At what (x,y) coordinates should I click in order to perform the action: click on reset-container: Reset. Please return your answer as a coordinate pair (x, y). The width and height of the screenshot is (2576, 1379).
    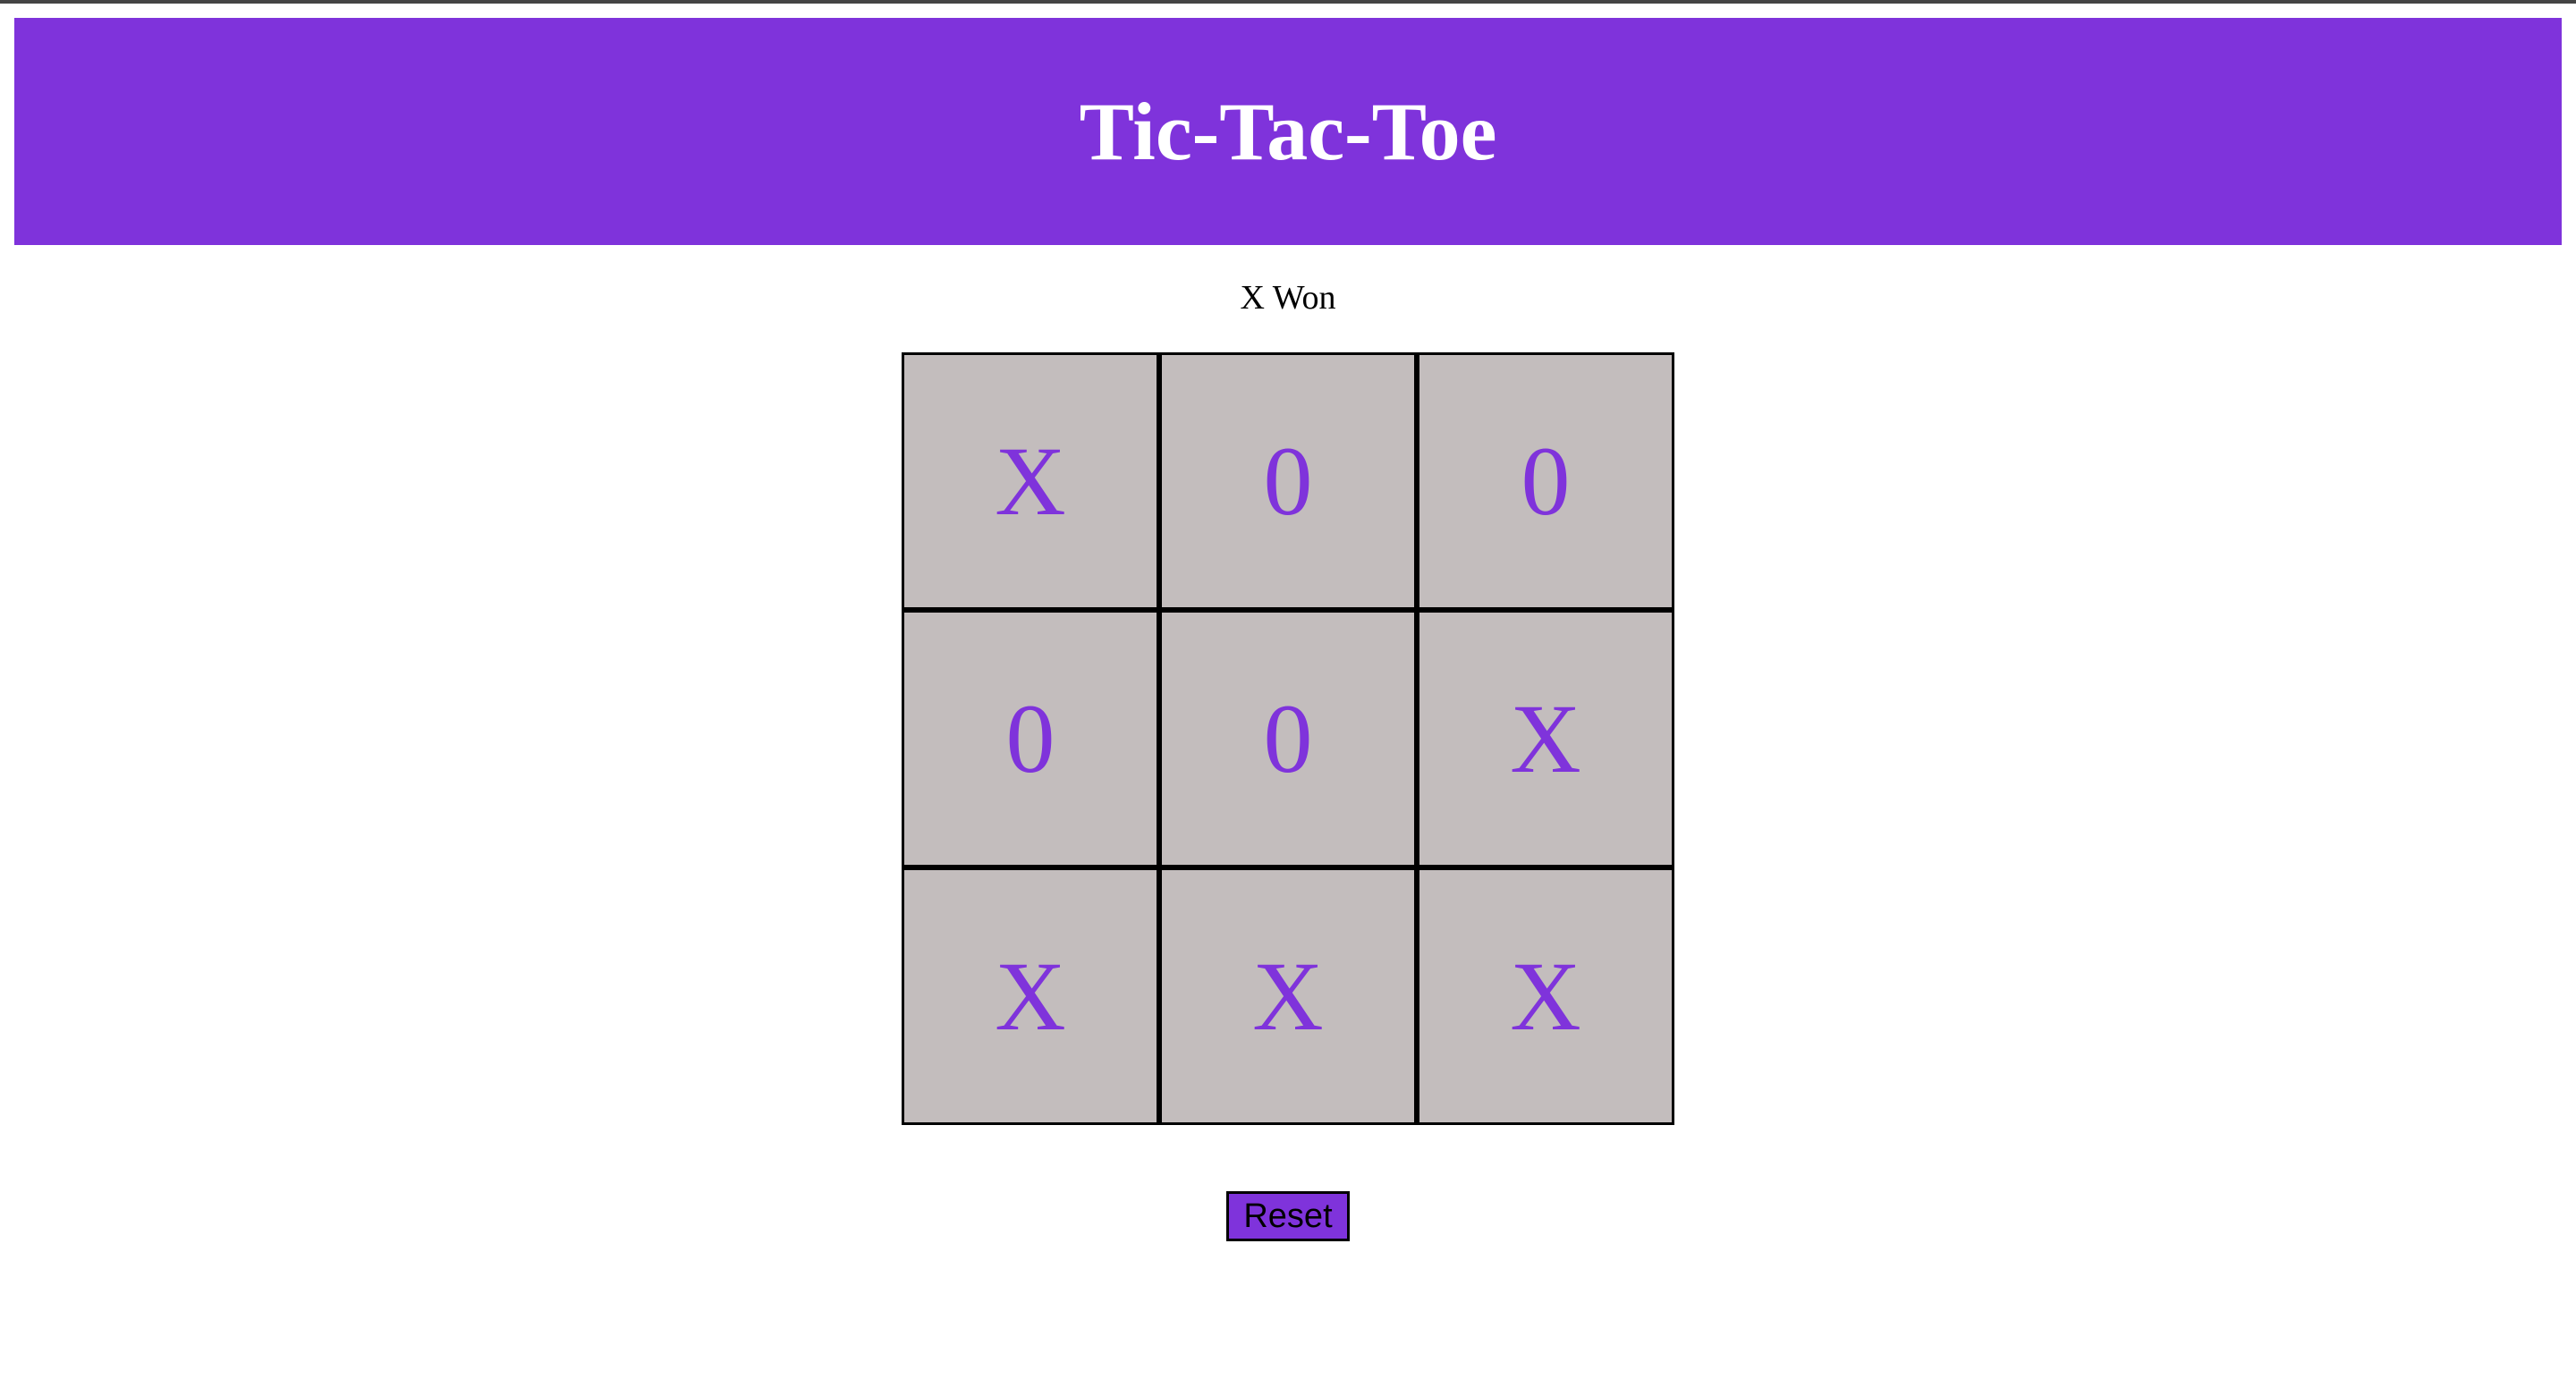
    Looking at the image, I should click on (1288, 1216).